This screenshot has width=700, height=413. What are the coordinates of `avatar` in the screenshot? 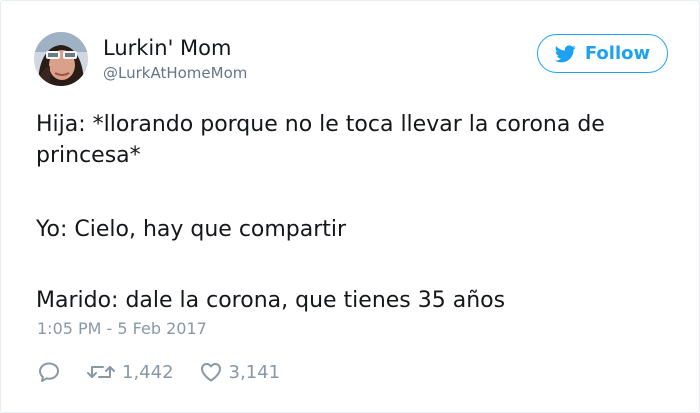 It's located at (61, 59).